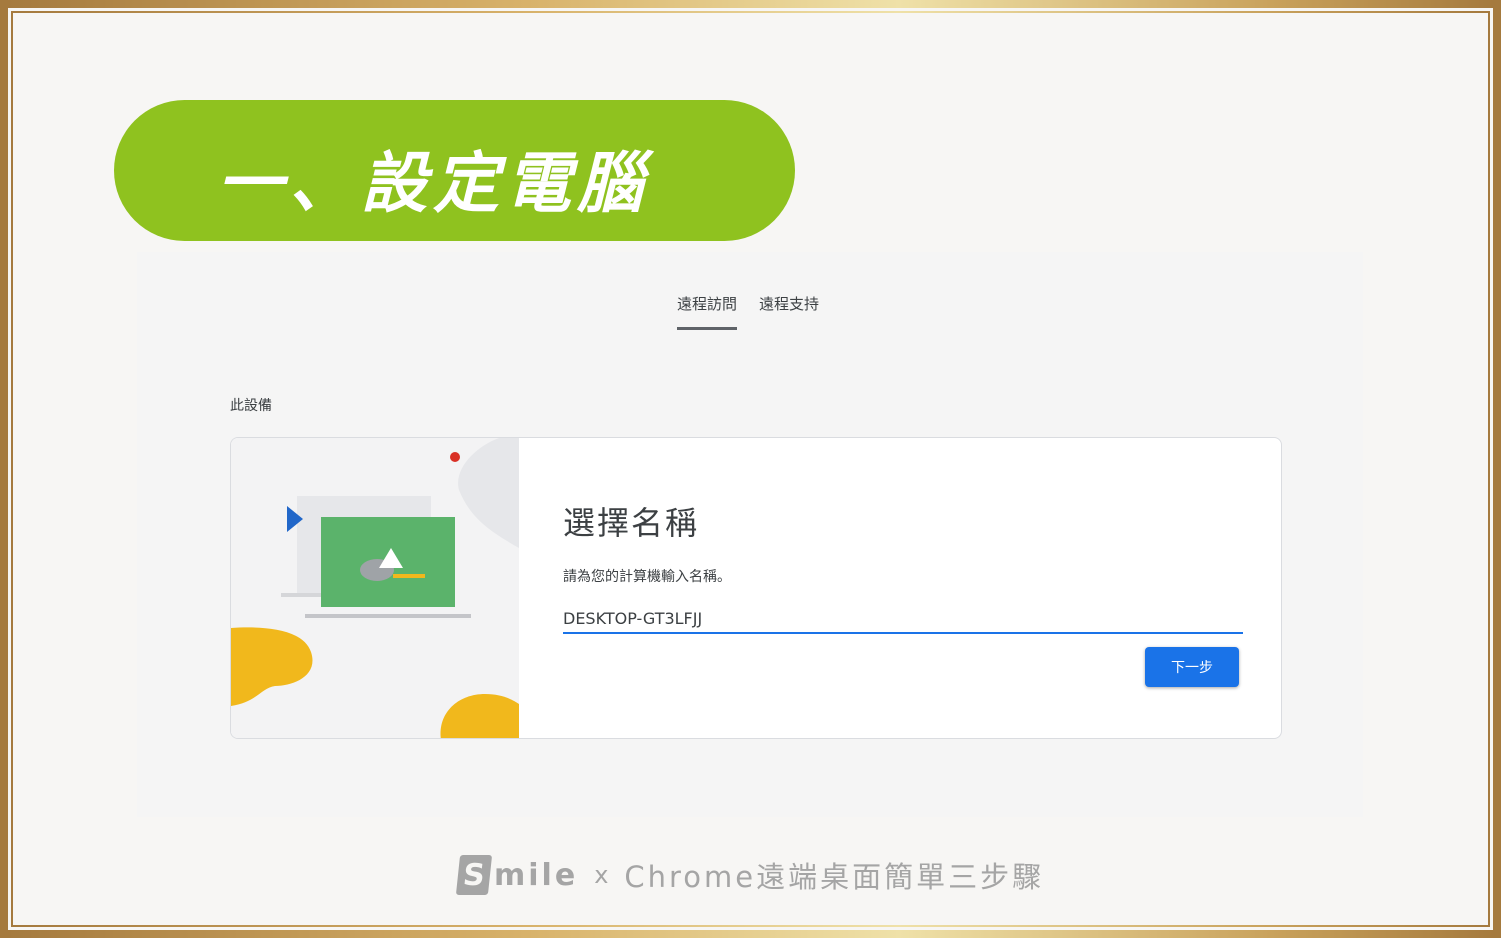  I want to click on next-button: 下一步, so click(1192, 667).